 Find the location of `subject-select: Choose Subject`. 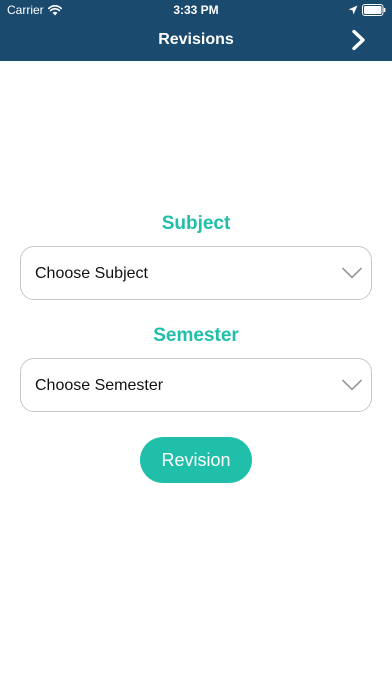

subject-select: Choose Subject is located at coordinates (196, 273).